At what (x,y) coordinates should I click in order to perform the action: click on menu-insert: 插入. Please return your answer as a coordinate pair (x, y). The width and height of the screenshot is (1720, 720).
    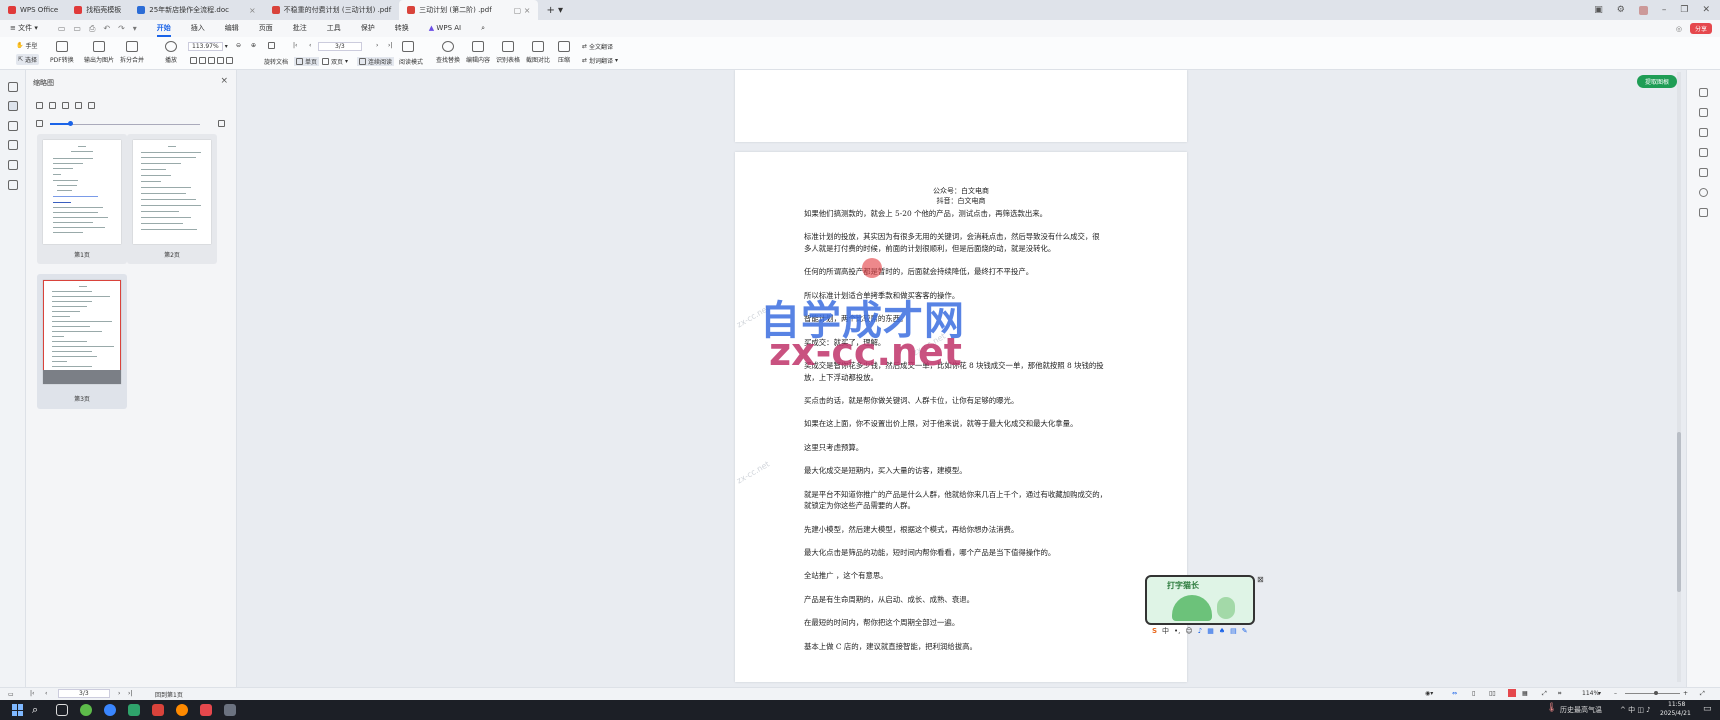
    Looking at the image, I should click on (198, 28).